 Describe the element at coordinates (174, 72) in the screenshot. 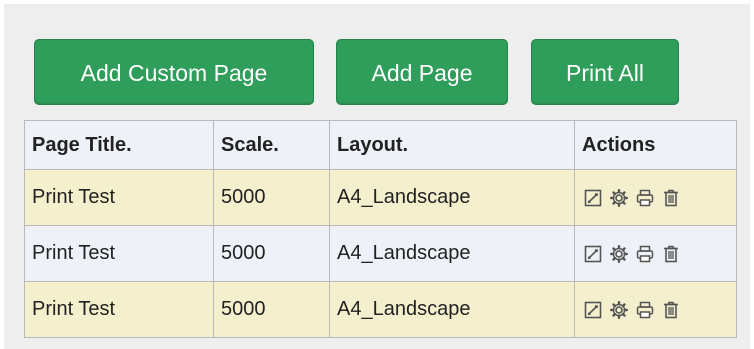

I see `add-custom-page-button: Add Custom Page` at that location.